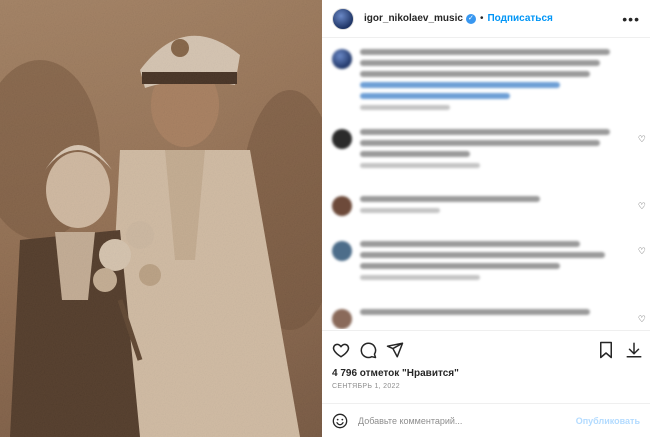 This screenshot has width=650, height=437. What do you see at coordinates (463, 420) in the screenshot?
I see `comment-input` at bounding box center [463, 420].